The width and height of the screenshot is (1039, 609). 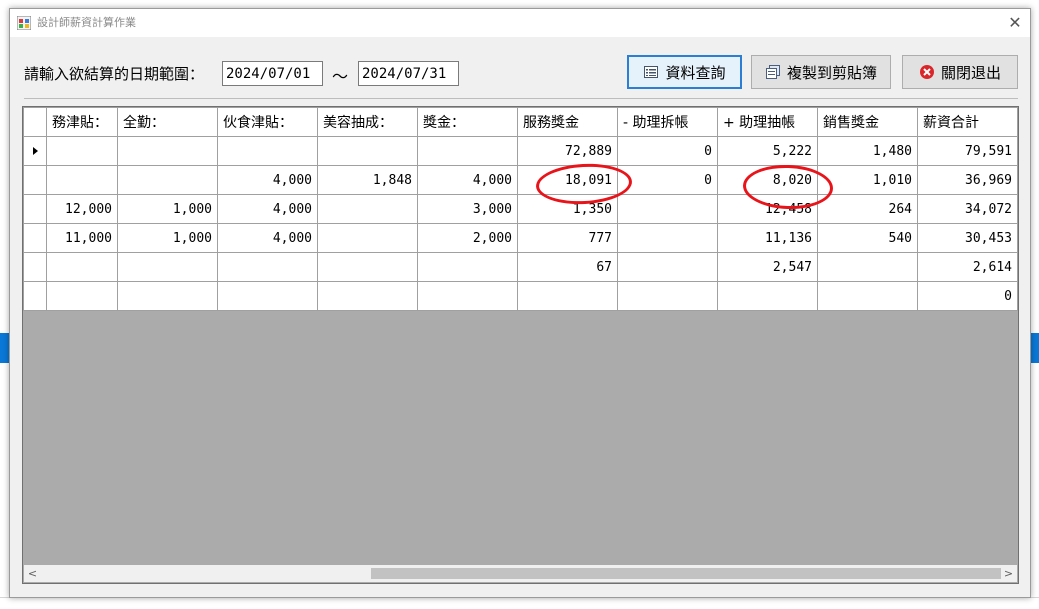 What do you see at coordinates (970, 72) in the screenshot?
I see `exit-button-label: 關閉退出` at bounding box center [970, 72].